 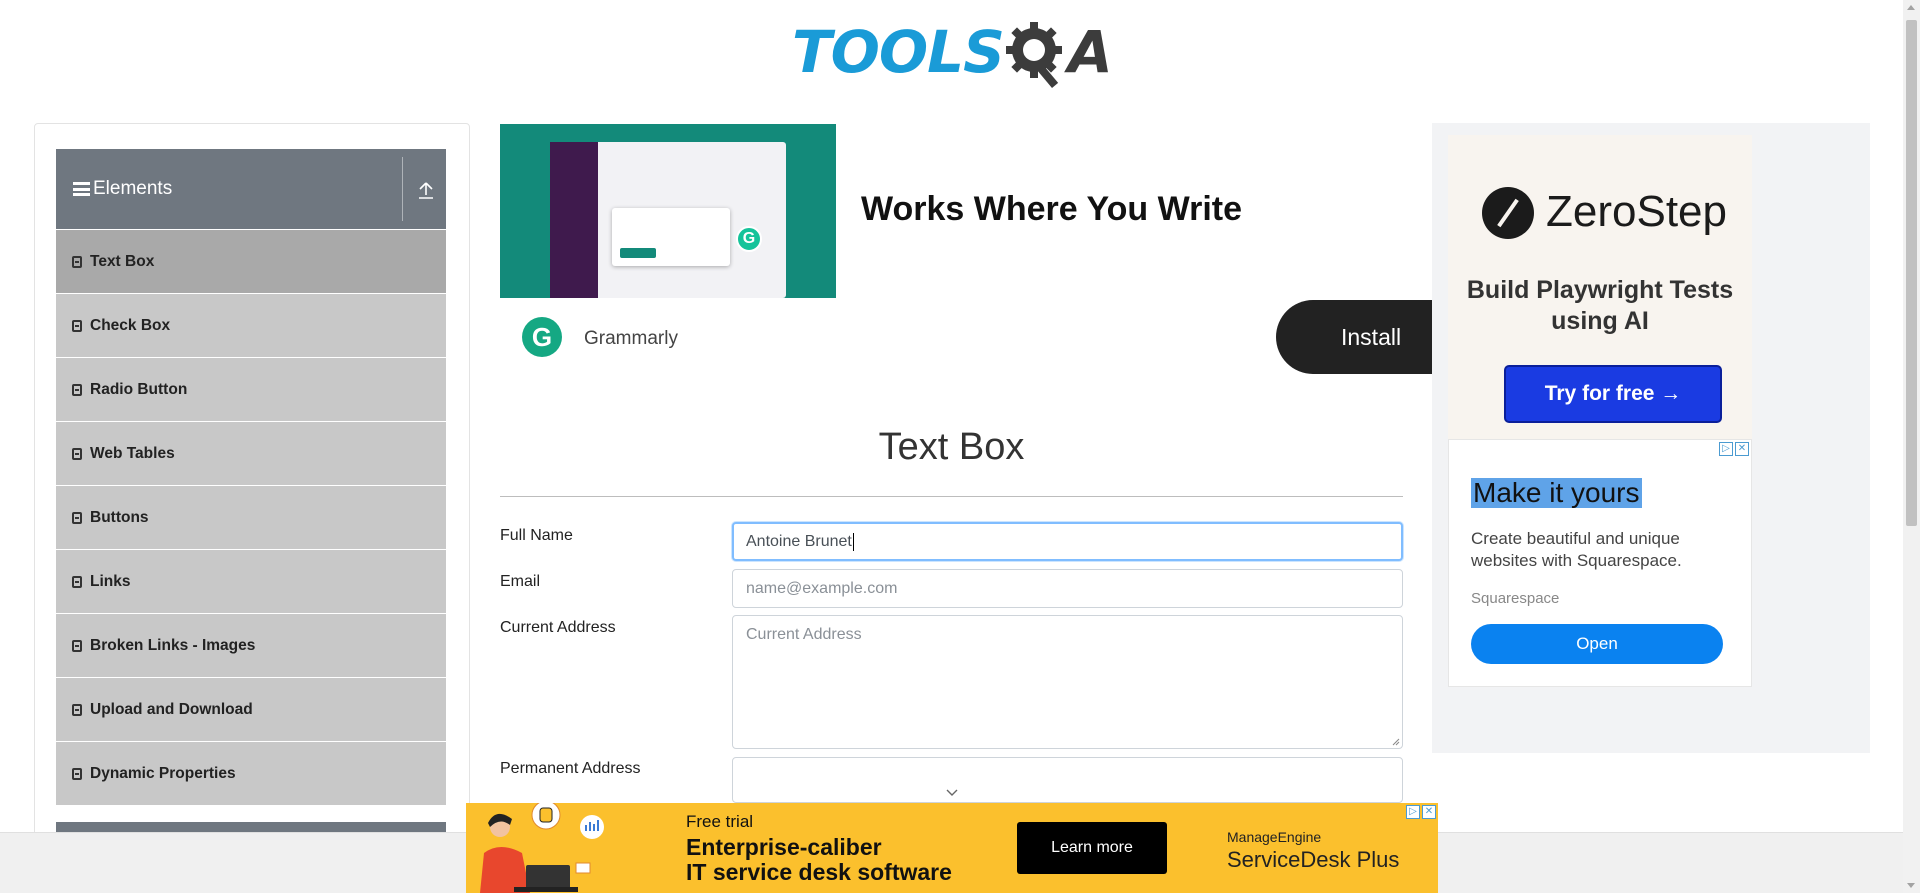 I want to click on ad-brand: Grammarly, so click(x=631, y=338).